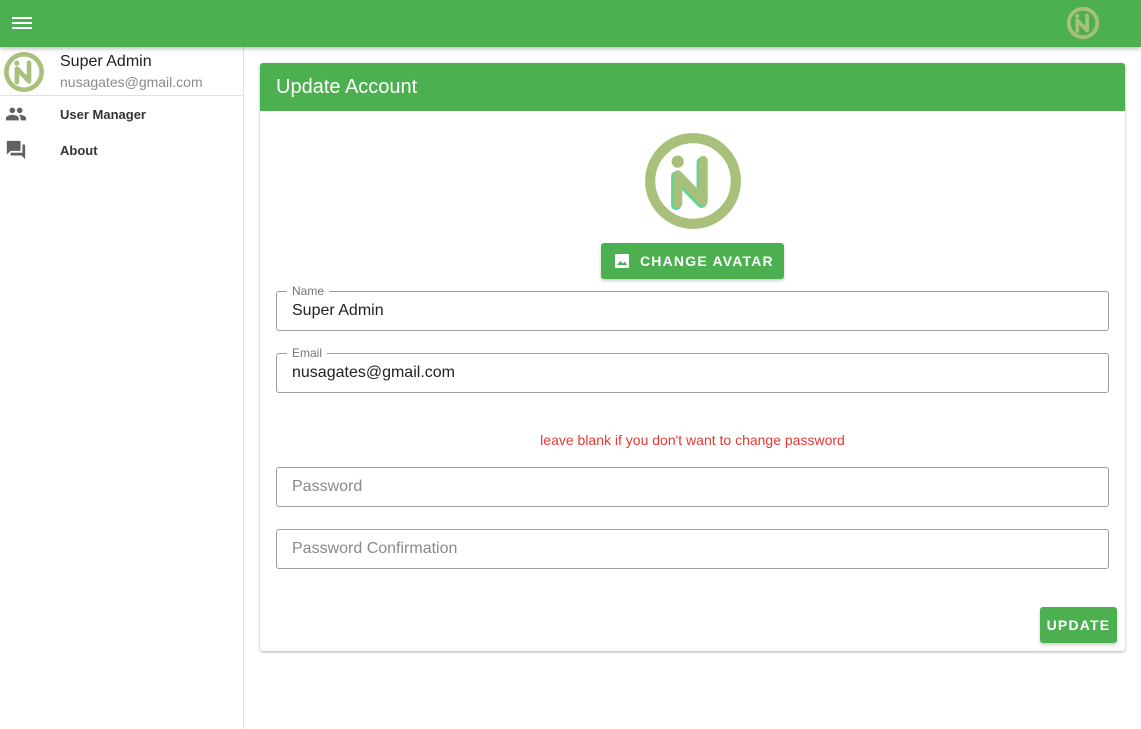  I want to click on avatar, so click(24, 72).